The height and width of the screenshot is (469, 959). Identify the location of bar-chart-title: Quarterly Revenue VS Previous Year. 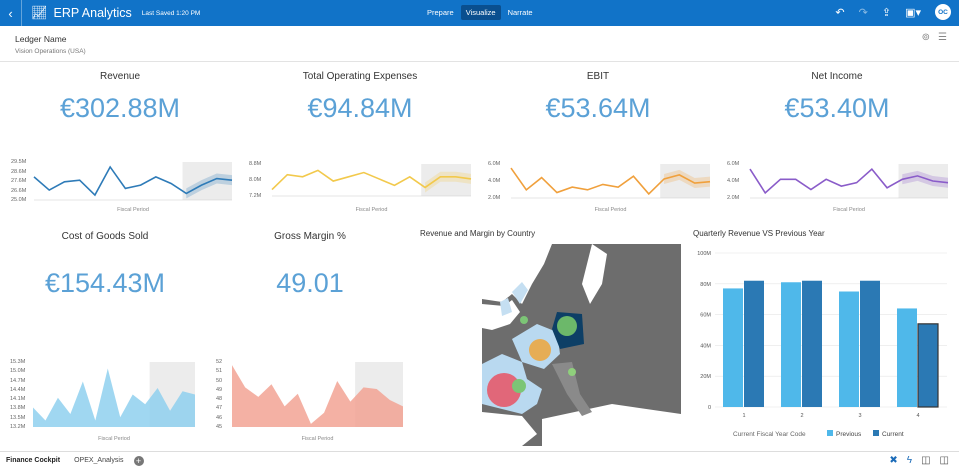
(759, 233).